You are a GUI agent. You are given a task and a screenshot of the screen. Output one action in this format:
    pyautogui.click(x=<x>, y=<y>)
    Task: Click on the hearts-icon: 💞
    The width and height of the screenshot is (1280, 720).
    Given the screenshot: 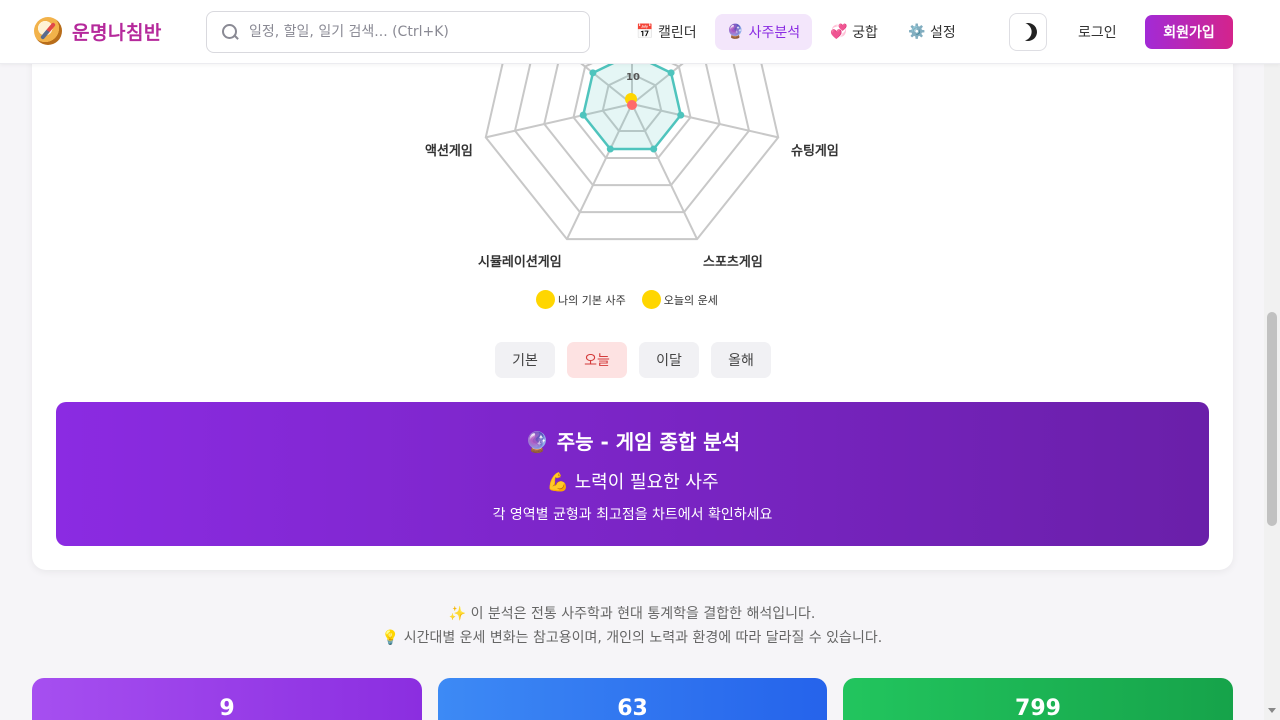 What is the action you would take?
    pyautogui.click(x=839, y=32)
    